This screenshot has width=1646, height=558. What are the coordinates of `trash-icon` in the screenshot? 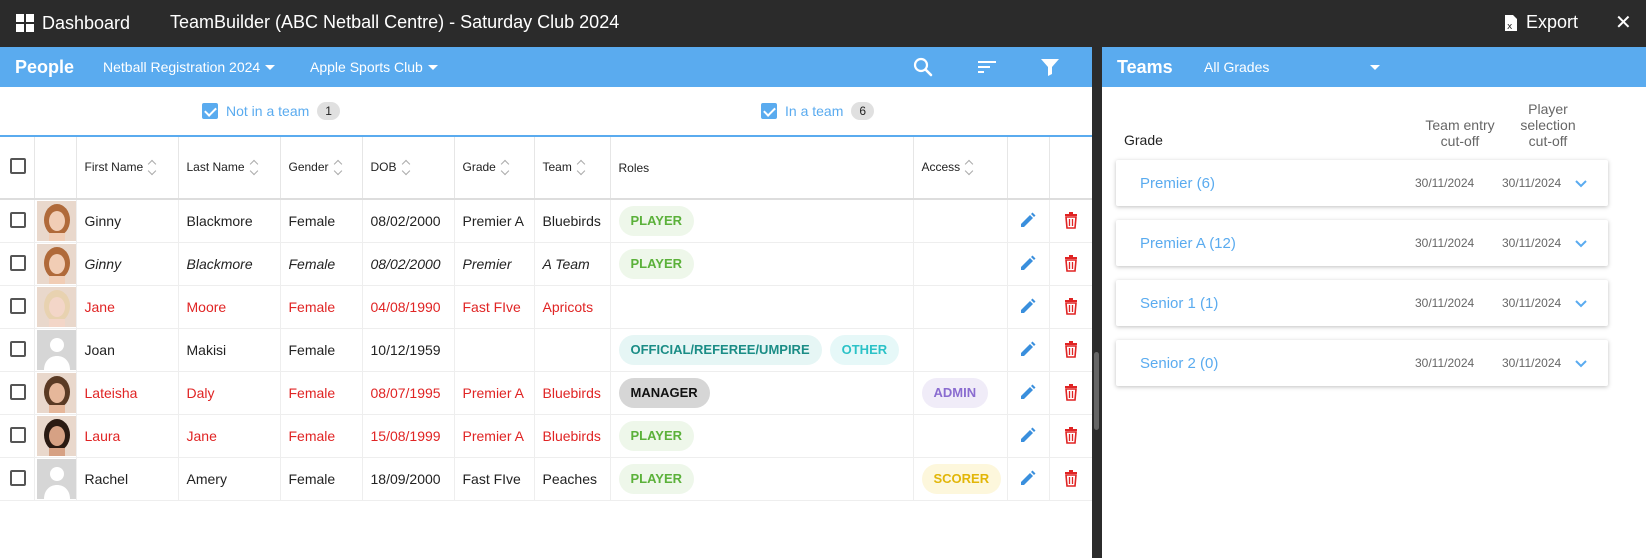 It's located at (1070, 478).